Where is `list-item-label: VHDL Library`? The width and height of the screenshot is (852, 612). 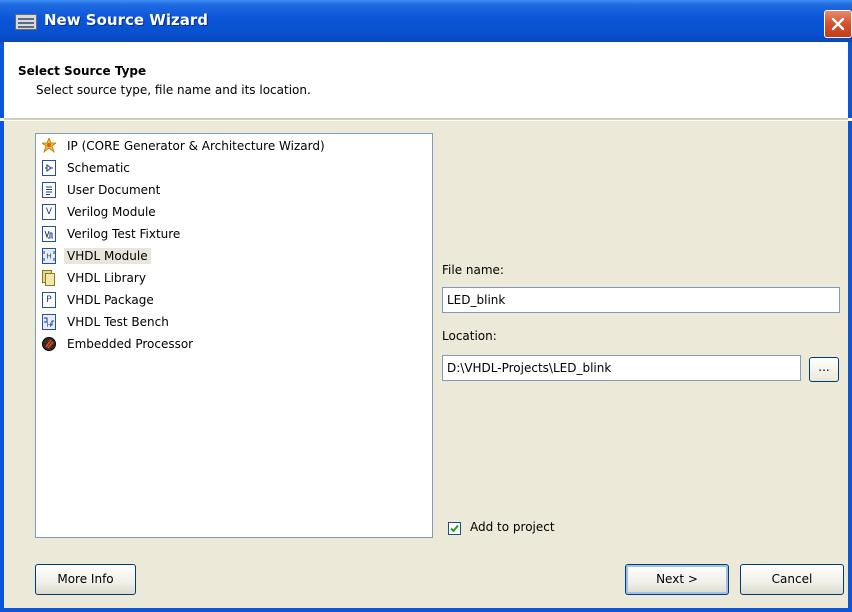
list-item-label: VHDL Library is located at coordinates (106, 278).